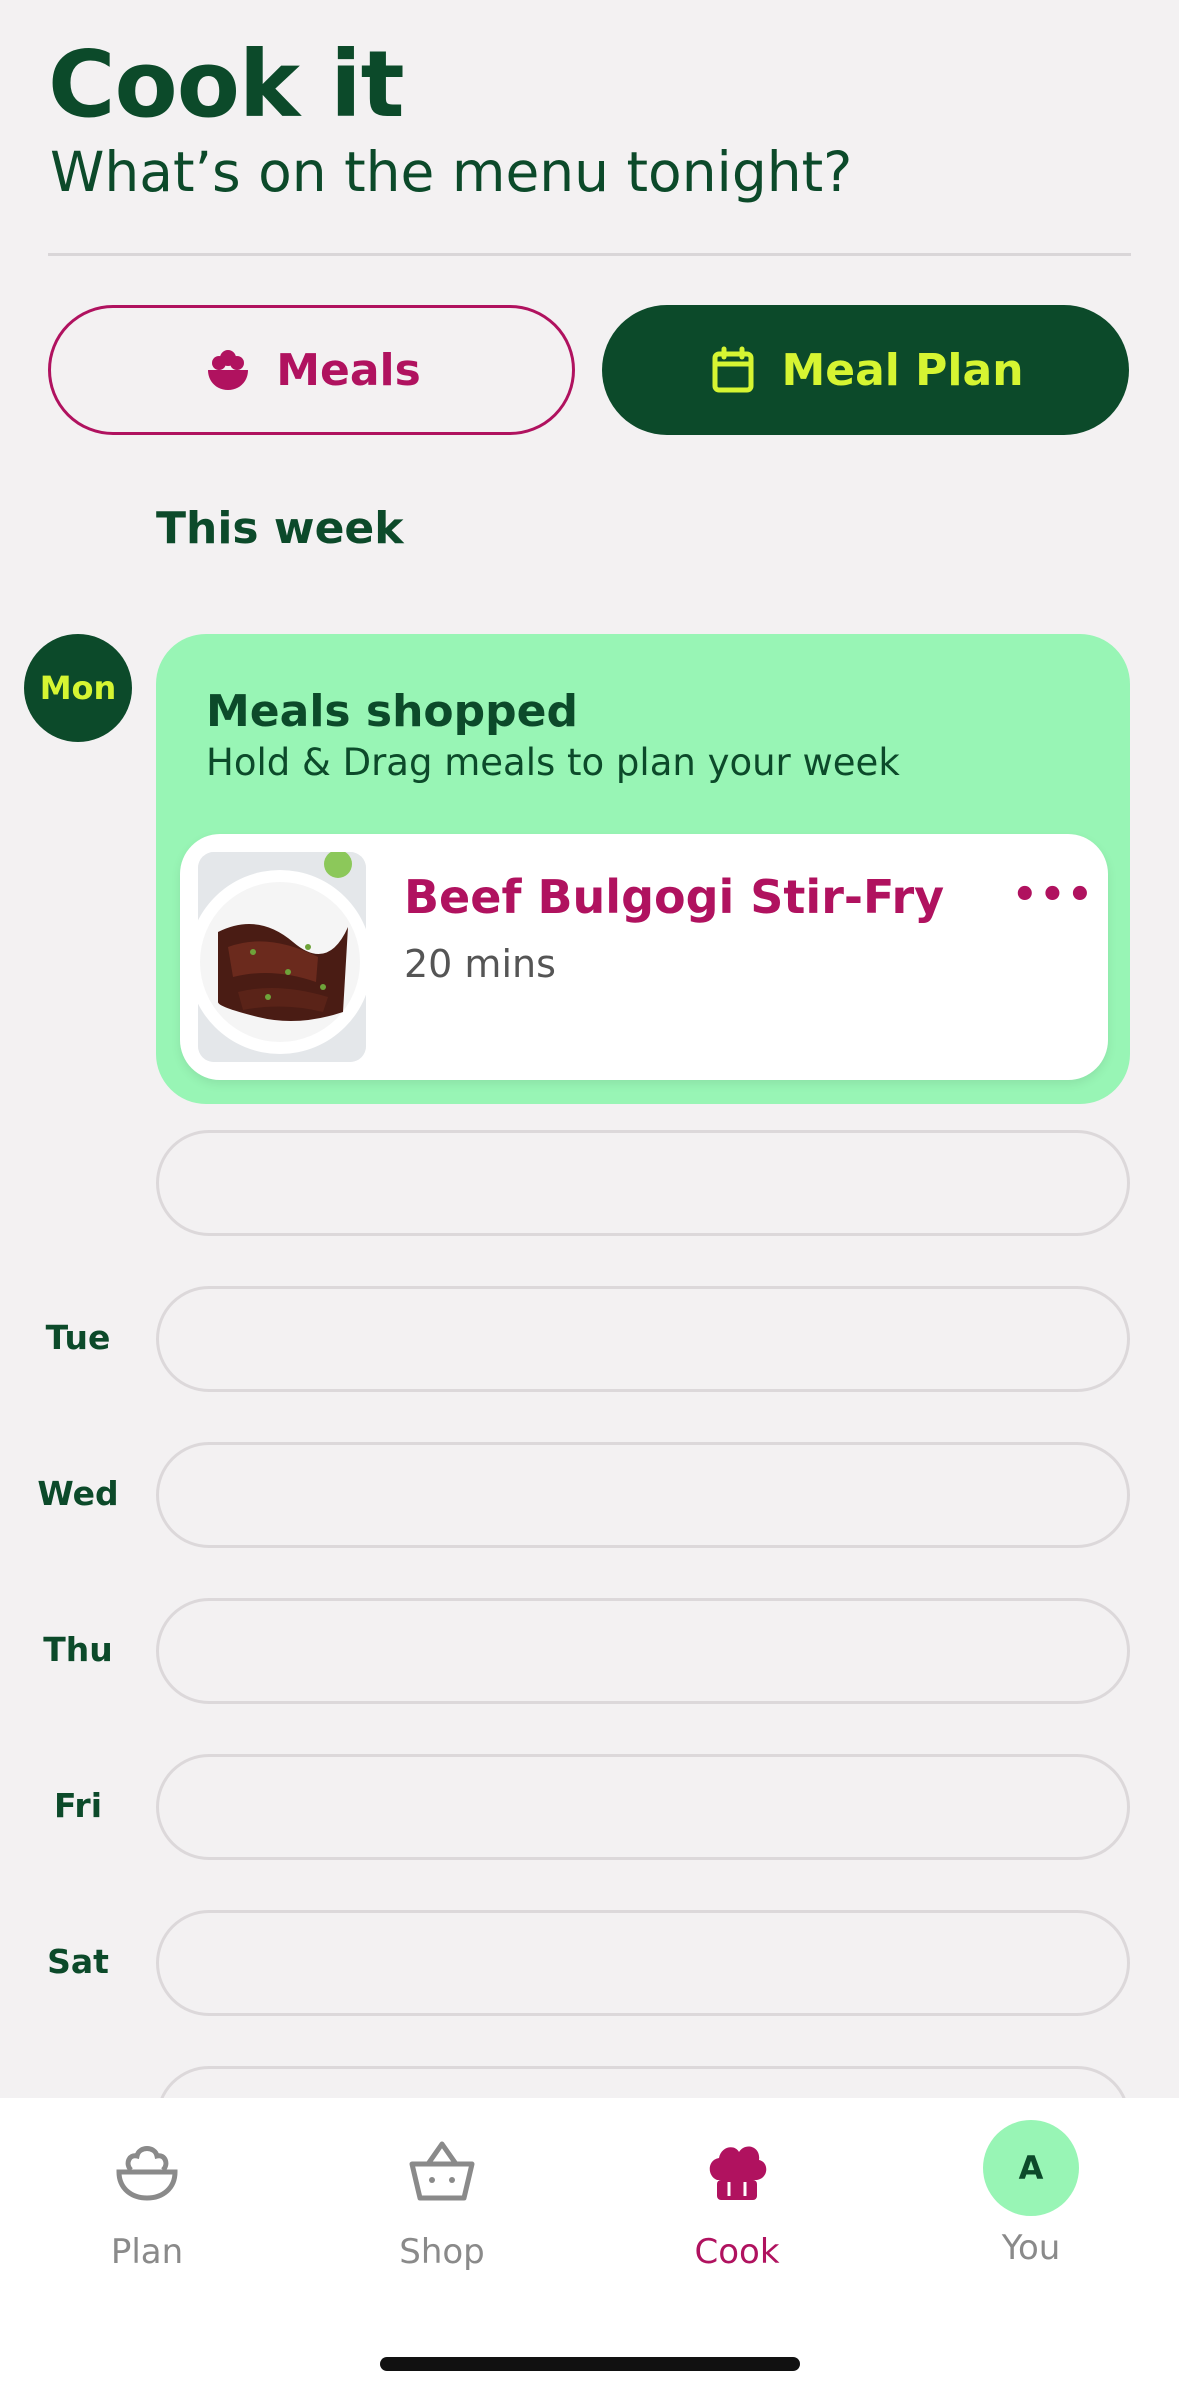  Describe the element at coordinates (643, 1651) in the screenshot. I see `meal-slot-thu` at that location.